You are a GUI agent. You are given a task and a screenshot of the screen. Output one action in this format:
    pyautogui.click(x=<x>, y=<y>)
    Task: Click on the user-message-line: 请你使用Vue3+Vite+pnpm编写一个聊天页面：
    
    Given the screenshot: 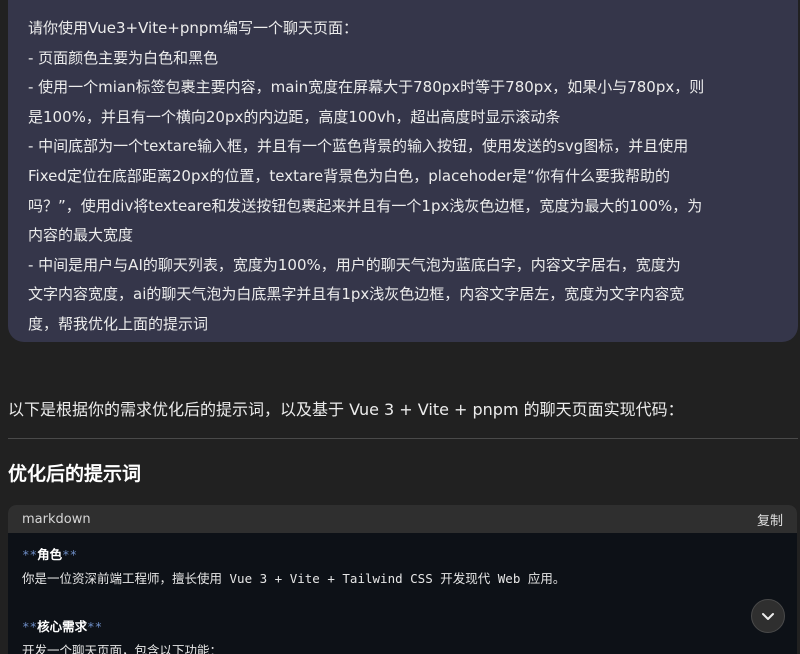 What is the action you would take?
    pyautogui.click(x=193, y=28)
    